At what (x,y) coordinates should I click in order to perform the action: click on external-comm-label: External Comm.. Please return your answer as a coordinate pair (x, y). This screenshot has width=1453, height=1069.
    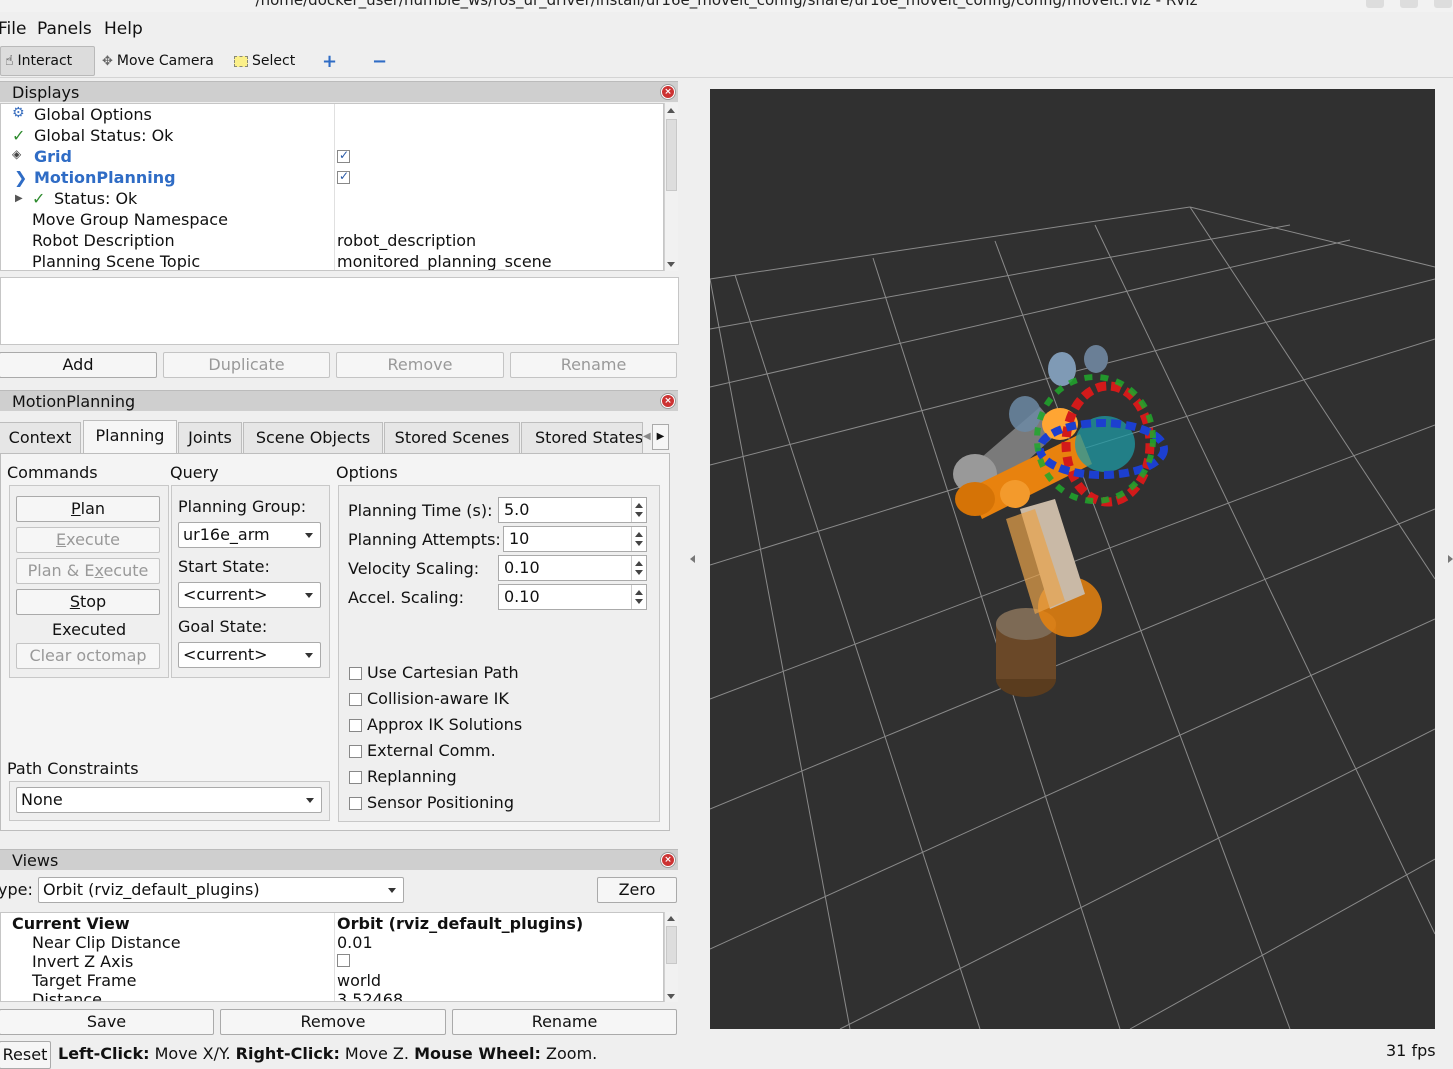
    Looking at the image, I should click on (431, 750).